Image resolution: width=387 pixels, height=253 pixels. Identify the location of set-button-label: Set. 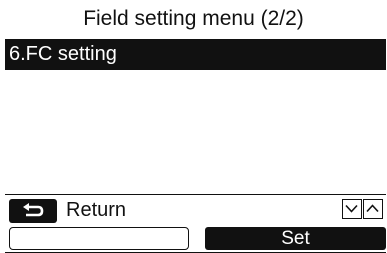
(295, 238).